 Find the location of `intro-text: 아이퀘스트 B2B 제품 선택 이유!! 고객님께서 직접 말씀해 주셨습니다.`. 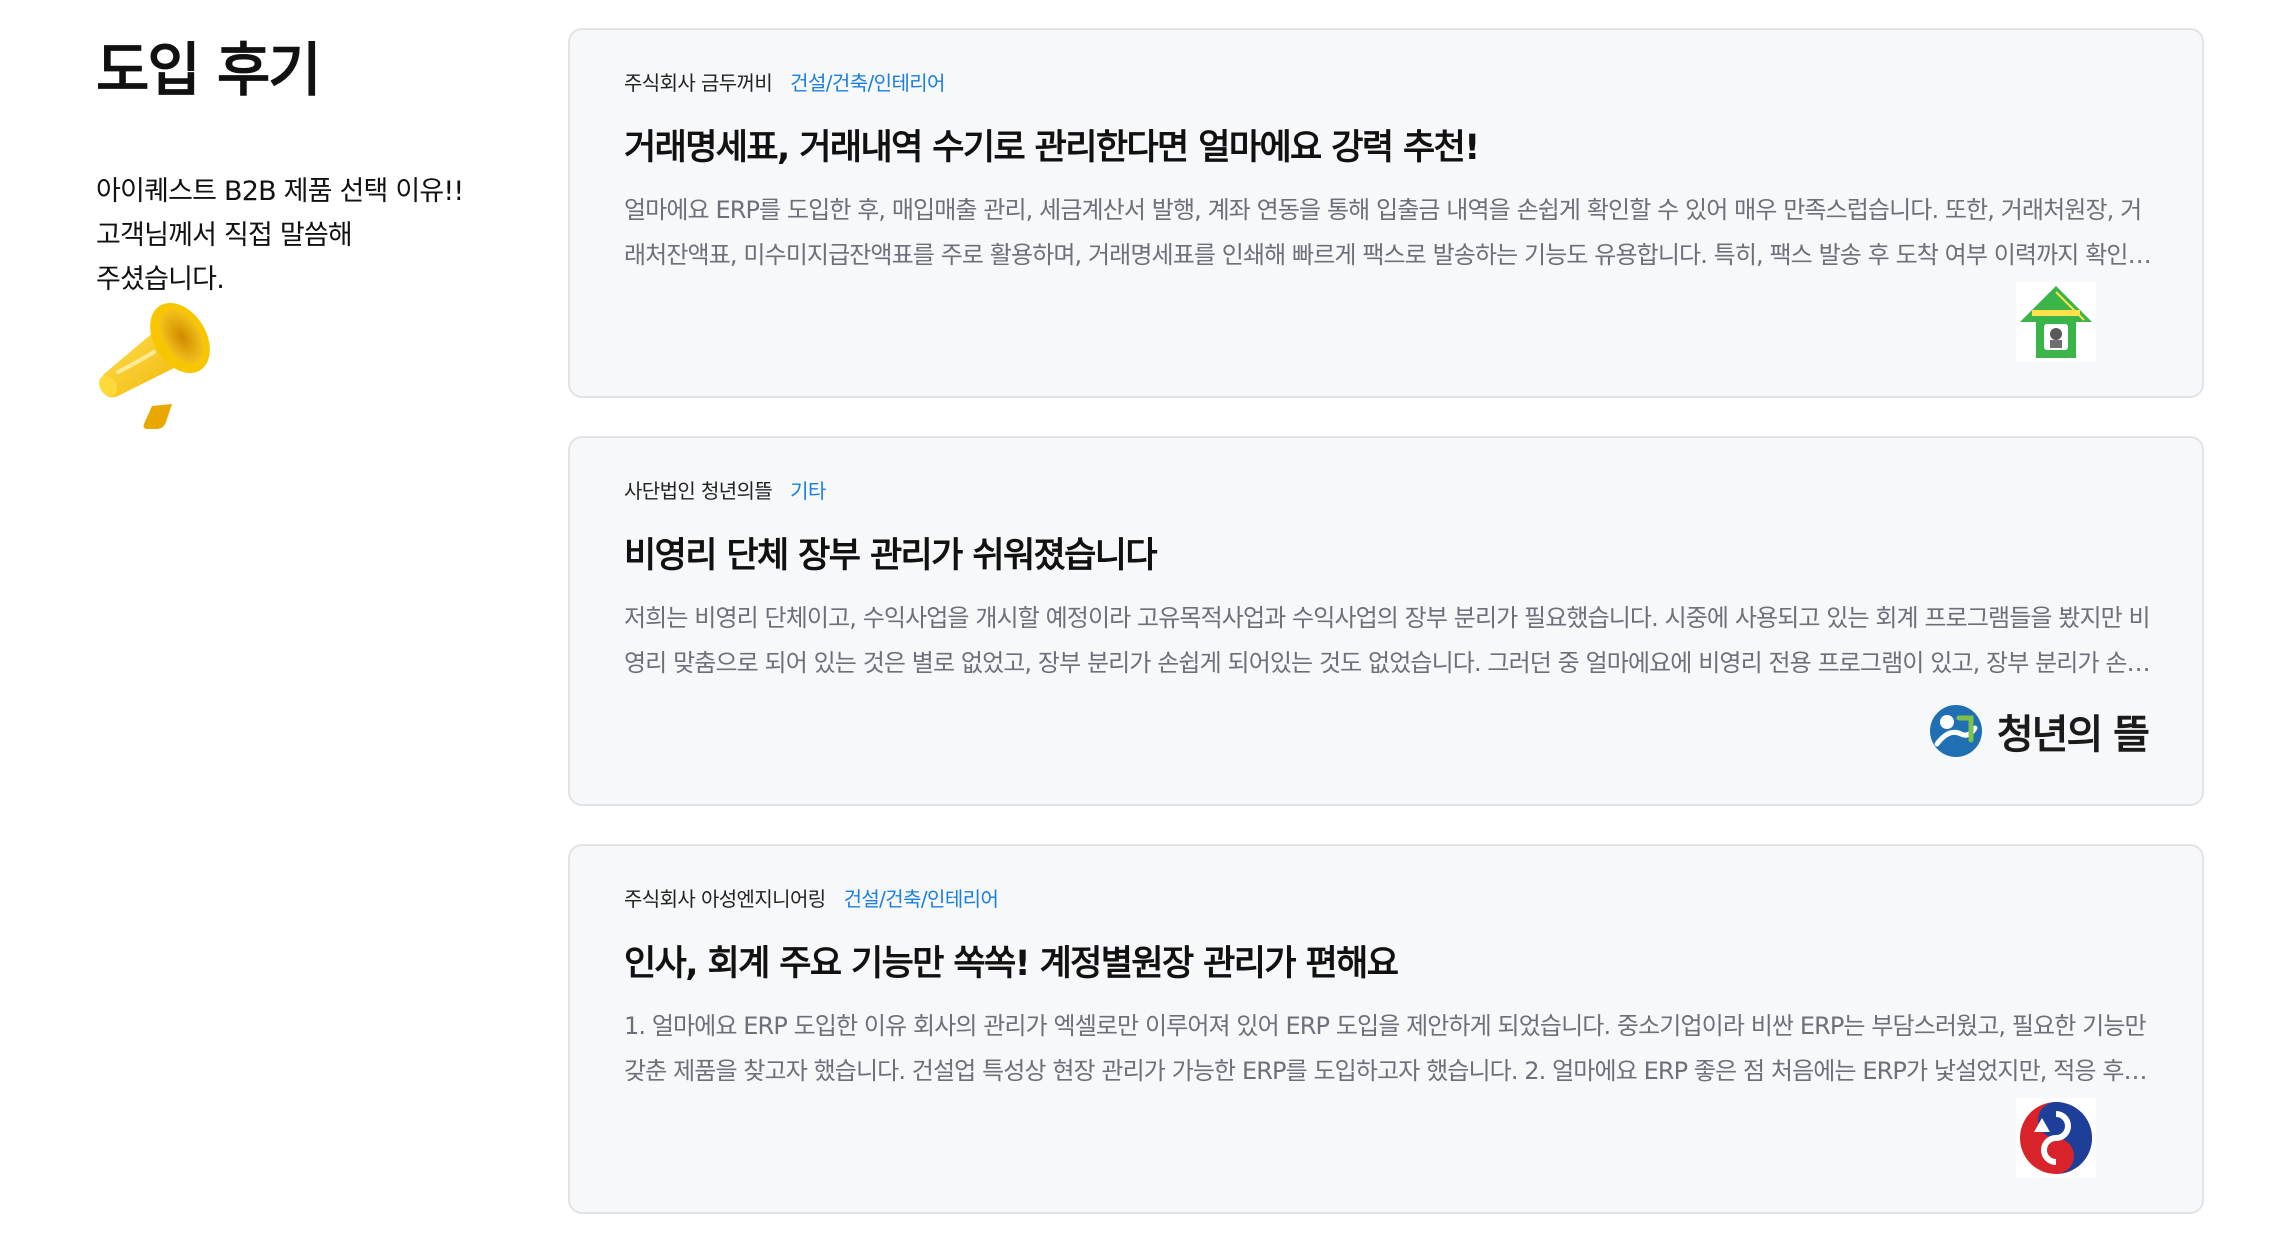

intro-text: 아이퀘스트 B2B 제품 선택 이유!! 고객님께서 직접 말씀해 주셨습니다. is located at coordinates (306, 236).